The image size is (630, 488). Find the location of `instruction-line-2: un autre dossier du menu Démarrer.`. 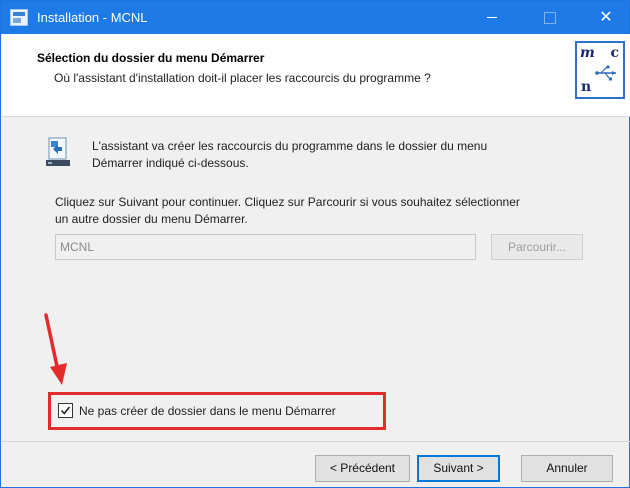

instruction-line-2: un autre dossier du menu Démarrer. is located at coordinates (151, 219).